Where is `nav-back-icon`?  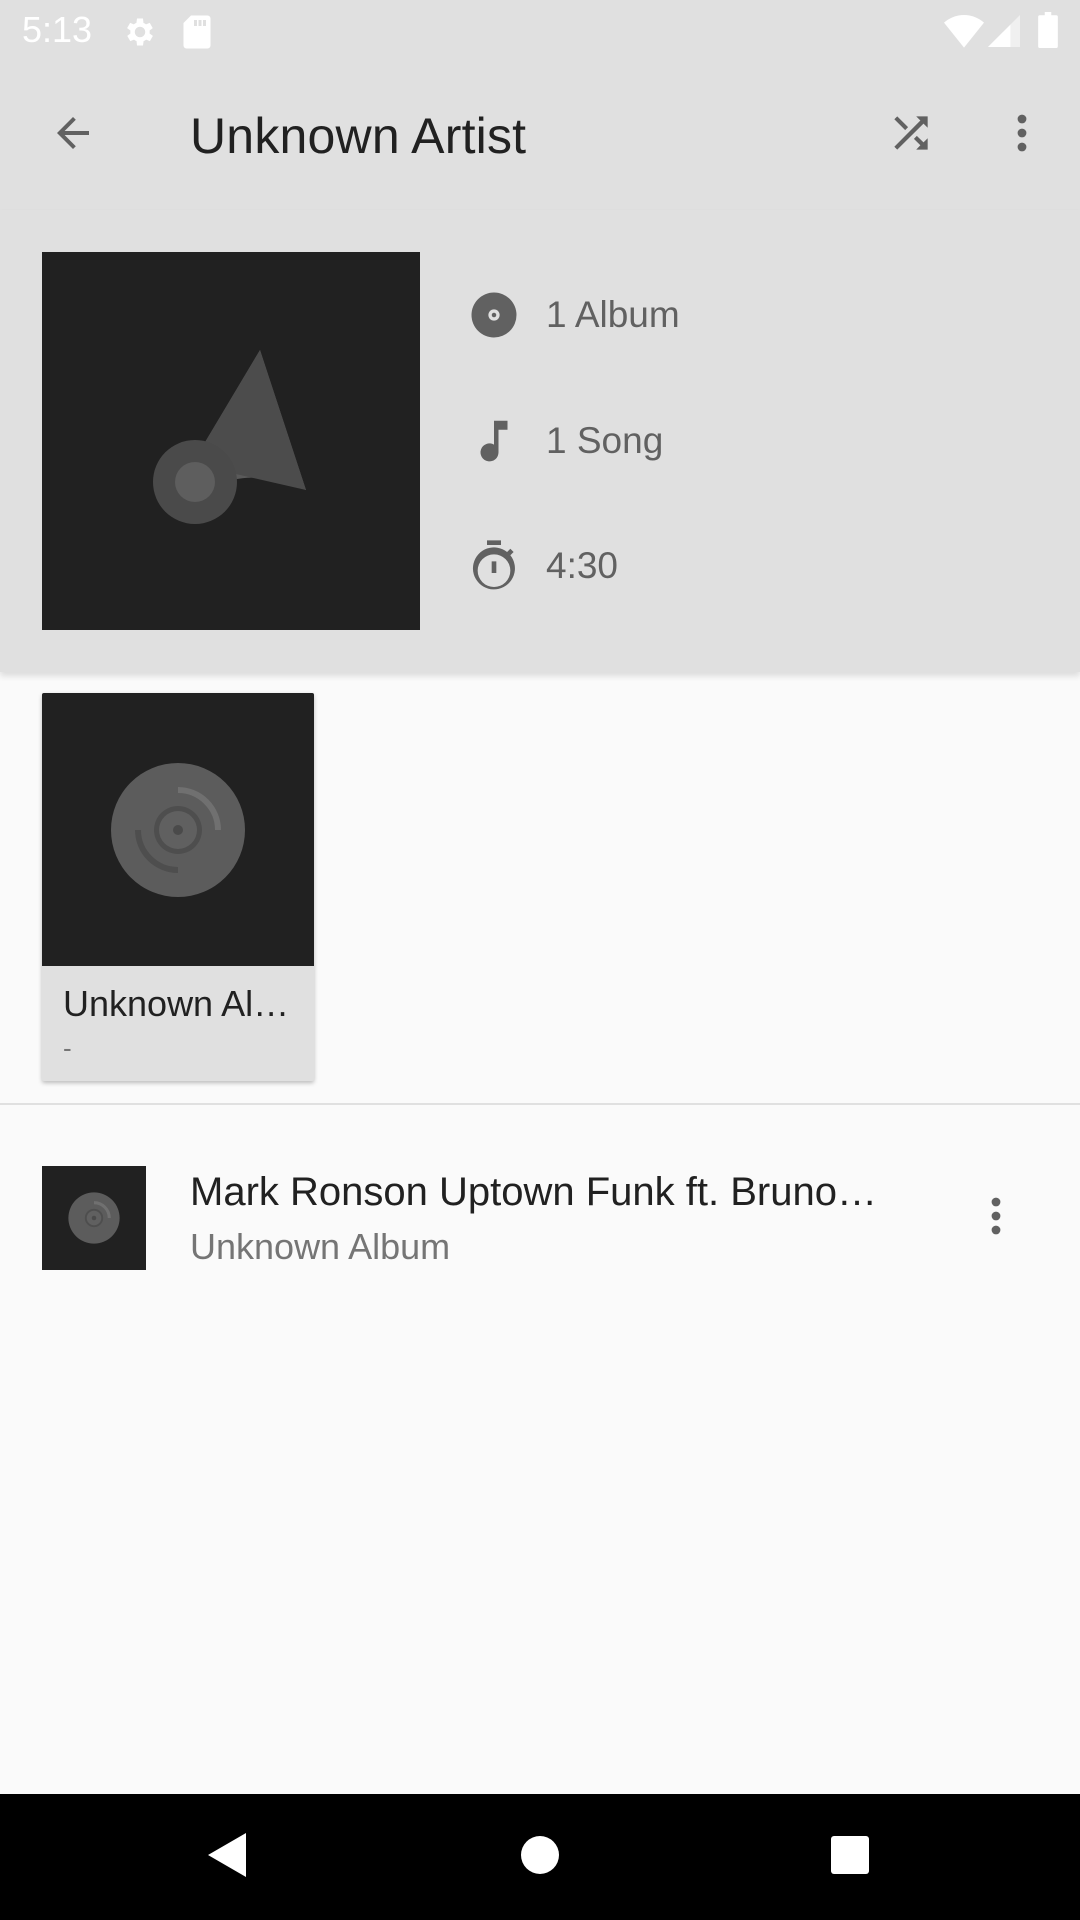 nav-back-icon is located at coordinates (226, 1857).